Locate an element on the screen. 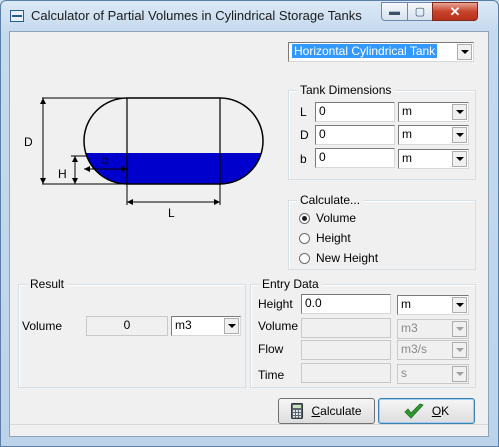 The height and width of the screenshot is (447, 499). diameter-unit-value: m is located at coordinates (407, 134).